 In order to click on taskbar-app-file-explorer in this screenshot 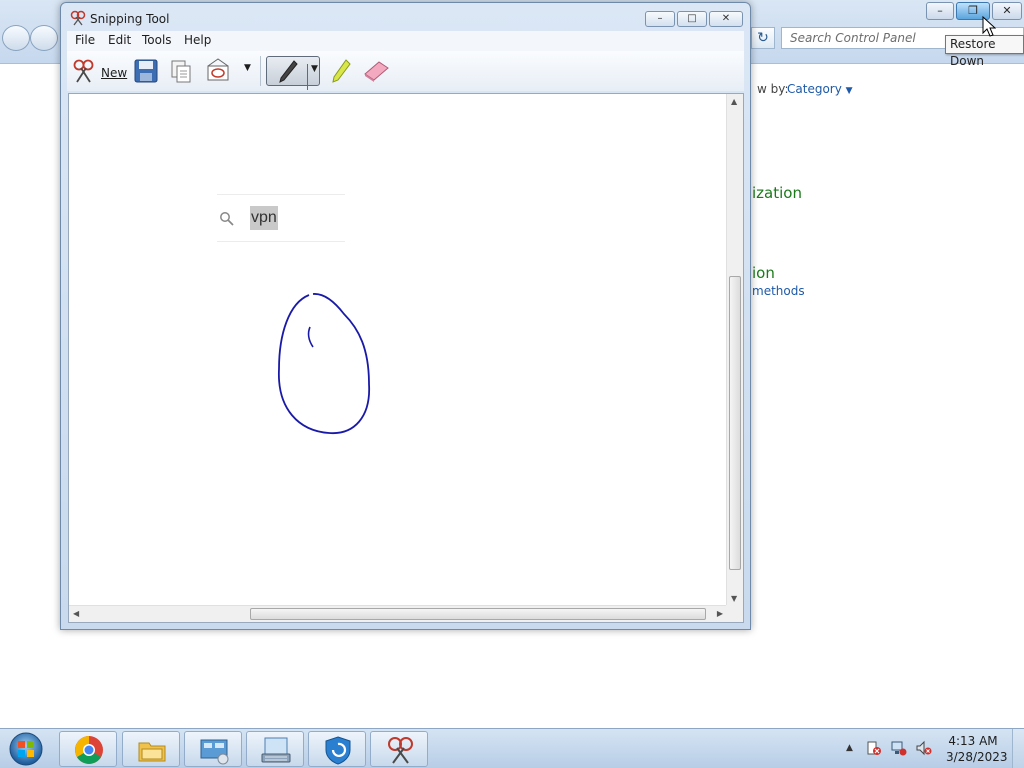, I will do `click(151, 749)`.